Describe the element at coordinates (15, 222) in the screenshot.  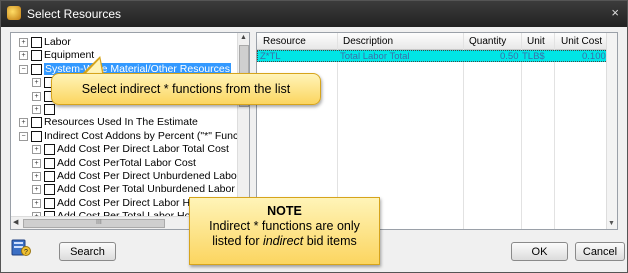
I see `scroll-left-icon: ◀` at that location.